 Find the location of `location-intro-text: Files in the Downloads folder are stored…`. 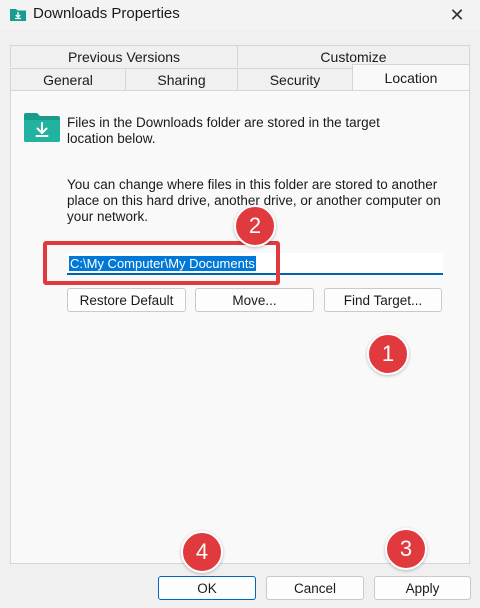

location-intro-text: Files in the Downloads folder are stored… is located at coordinates (223, 130).